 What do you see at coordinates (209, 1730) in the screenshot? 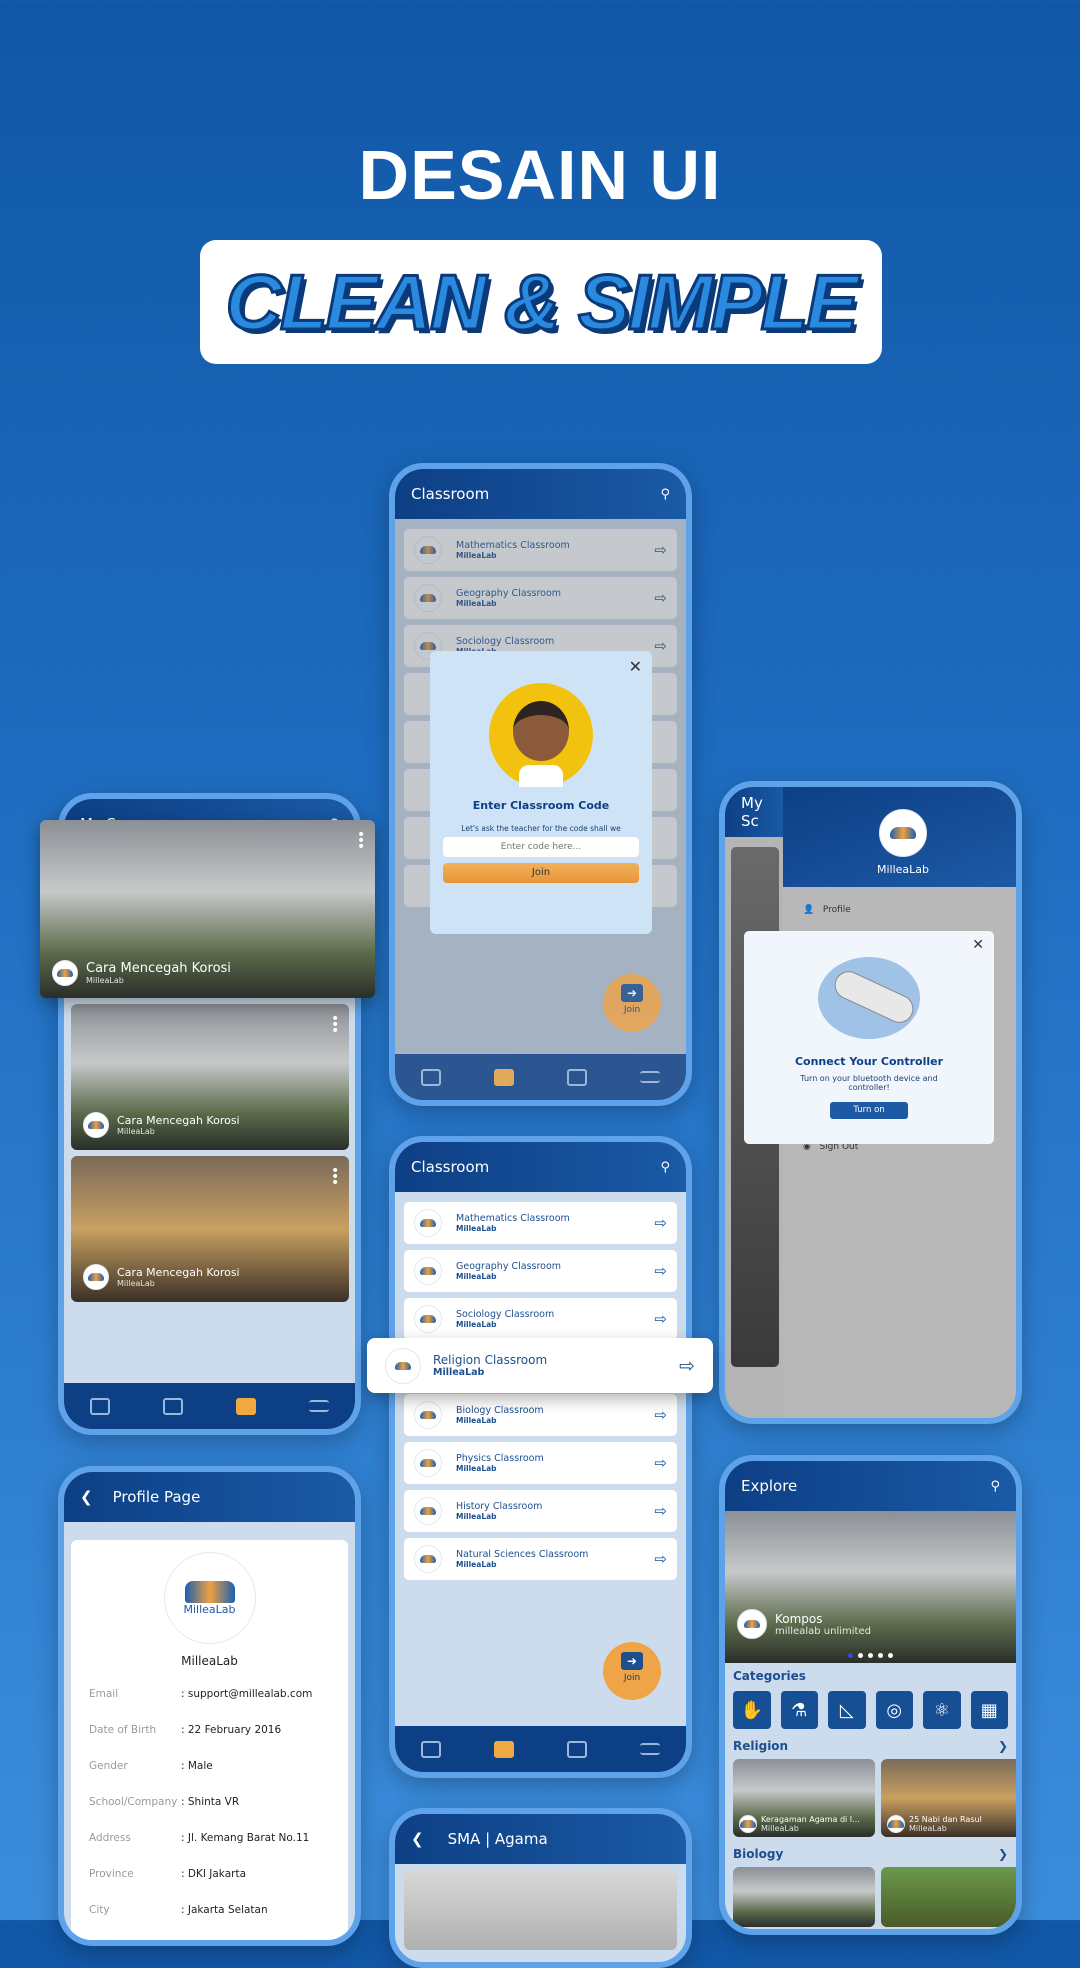
I see `profile-field: Date of Birth: 22 February 2016` at bounding box center [209, 1730].